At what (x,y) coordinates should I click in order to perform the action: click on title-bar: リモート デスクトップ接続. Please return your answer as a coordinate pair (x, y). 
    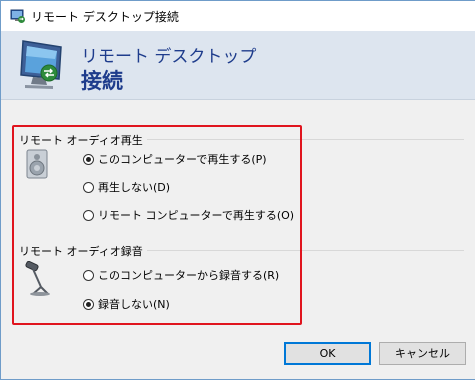
    Looking at the image, I should click on (238, 16).